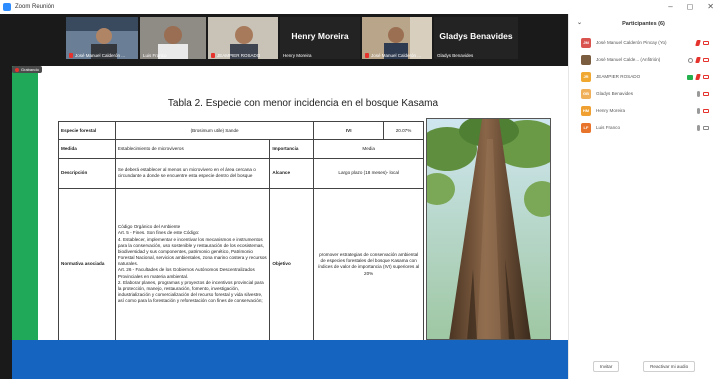  I want to click on participant-name: José Manuel Calde... (Anfitrión), so click(628, 59).